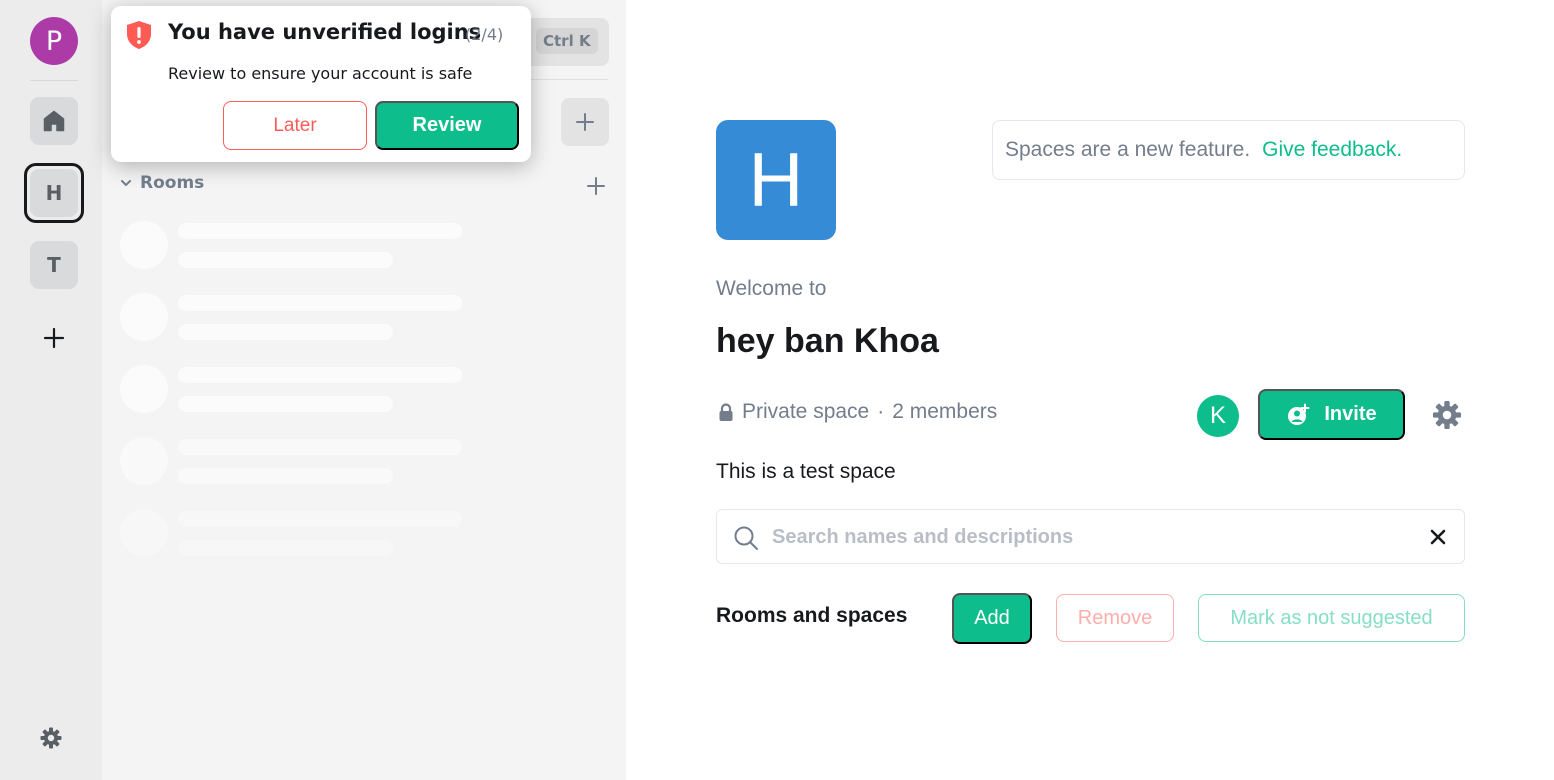 The width and height of the screenshot is (1554, 780). What do you see at coordinates (806, 411) in the screenshot?
I see `space-visibility: Private space` at bounding box center [806, 411].